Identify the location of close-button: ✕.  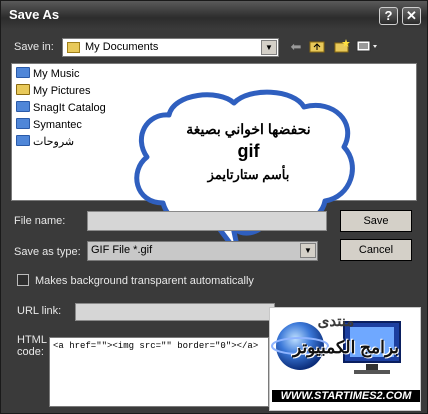
(411, 16).